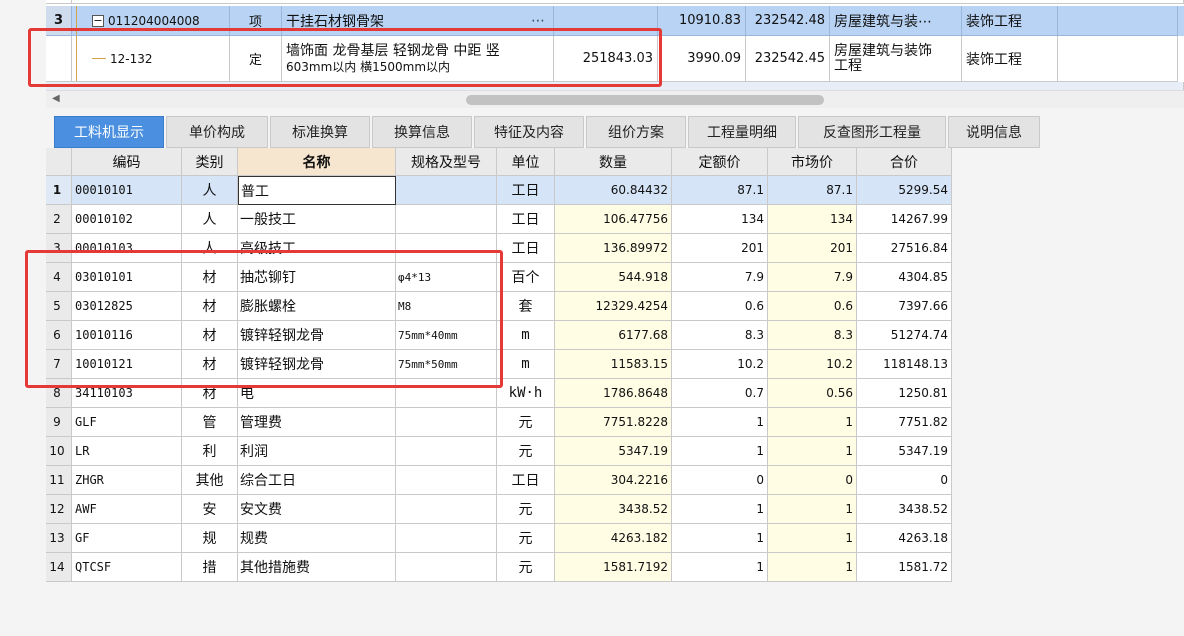 Image resolution: width=1184 pixels, height=636 pixels. I want to click on code-cell: GF, so click(127, 538).